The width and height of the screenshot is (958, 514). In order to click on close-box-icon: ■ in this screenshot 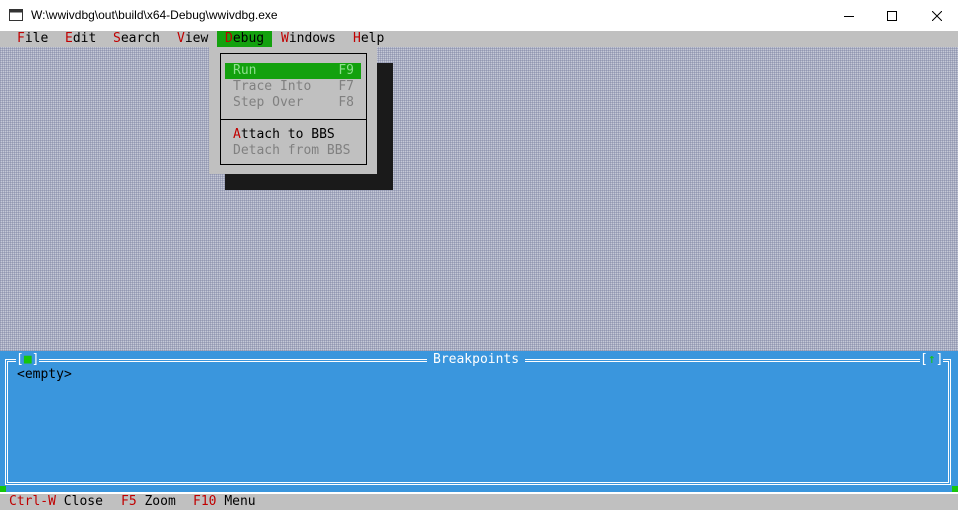, I will do `click(27, 359)`.